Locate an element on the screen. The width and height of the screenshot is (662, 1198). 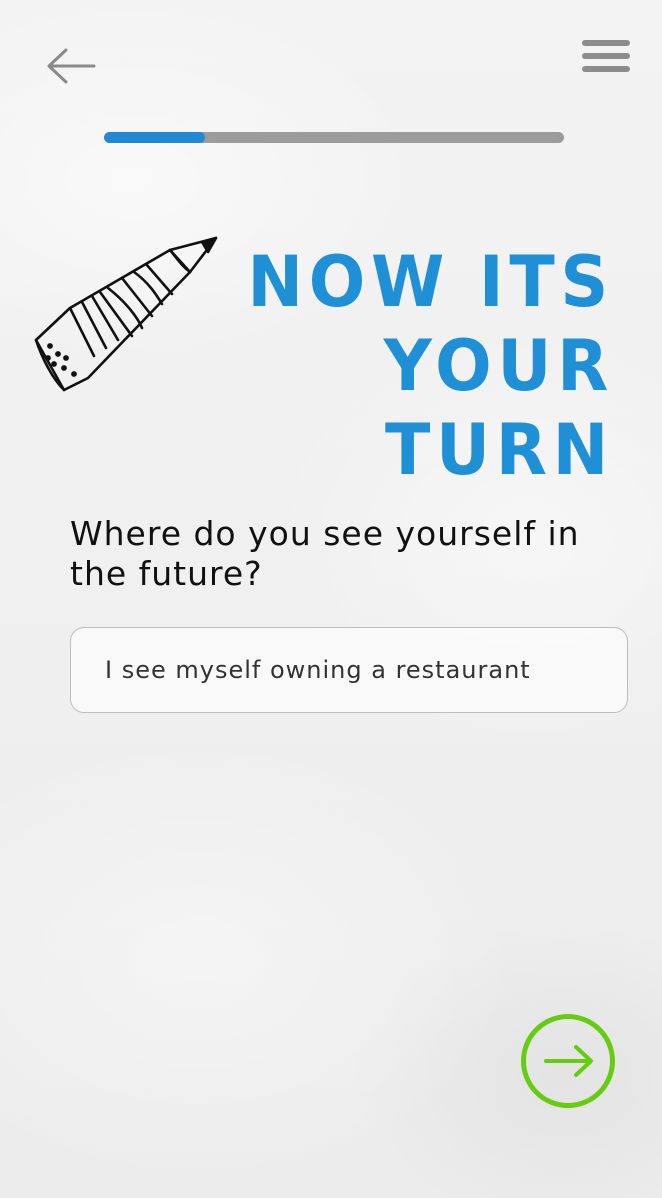
arrow-left-icon is located at coordinates (71, 66).